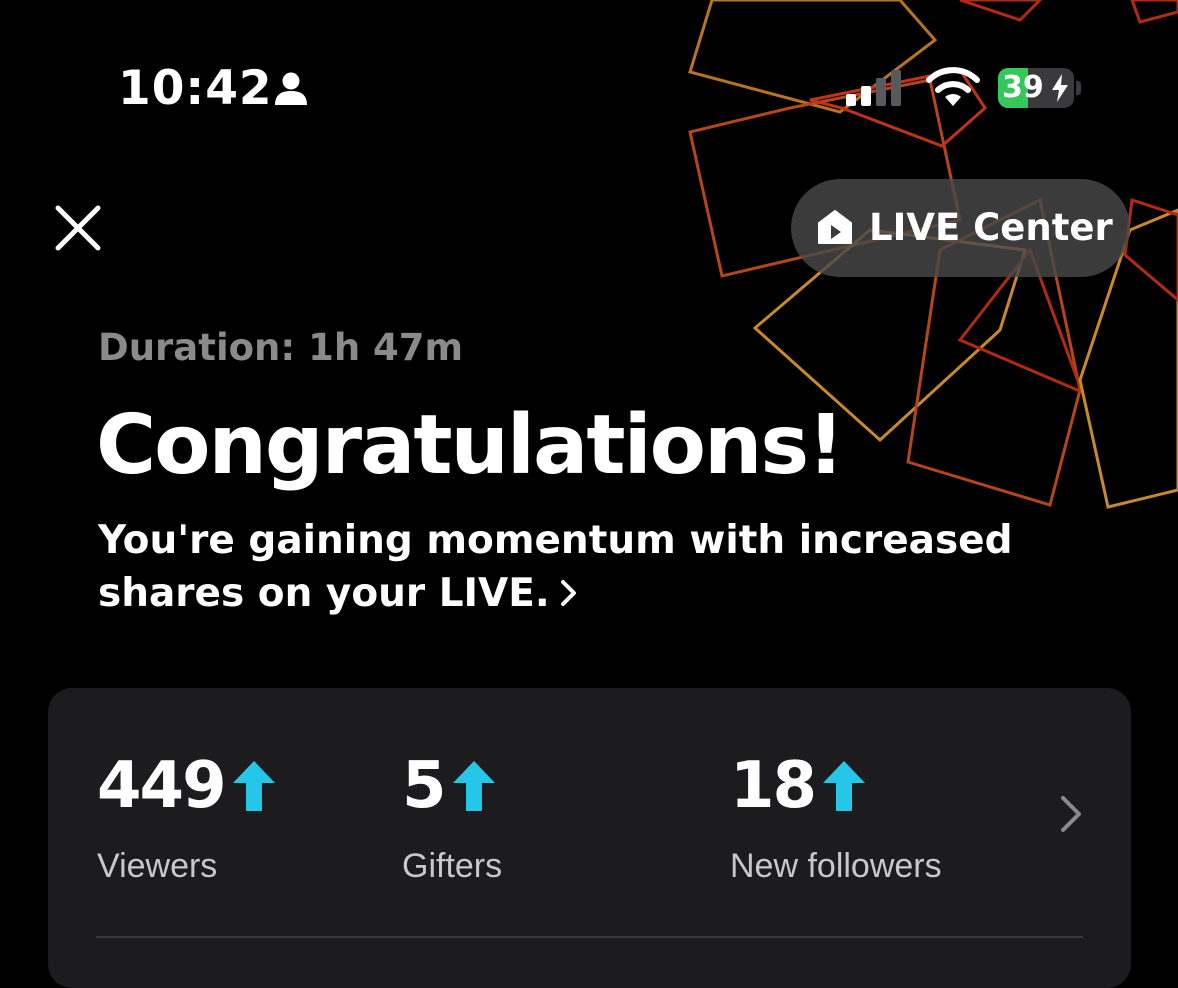 Image resolution: width=1178 pixels, height=988 pixels. What do you see at coordinates (873, 88) in the screenshot?
I see `cellular-signal-icon` at bounding box center [873, 88].